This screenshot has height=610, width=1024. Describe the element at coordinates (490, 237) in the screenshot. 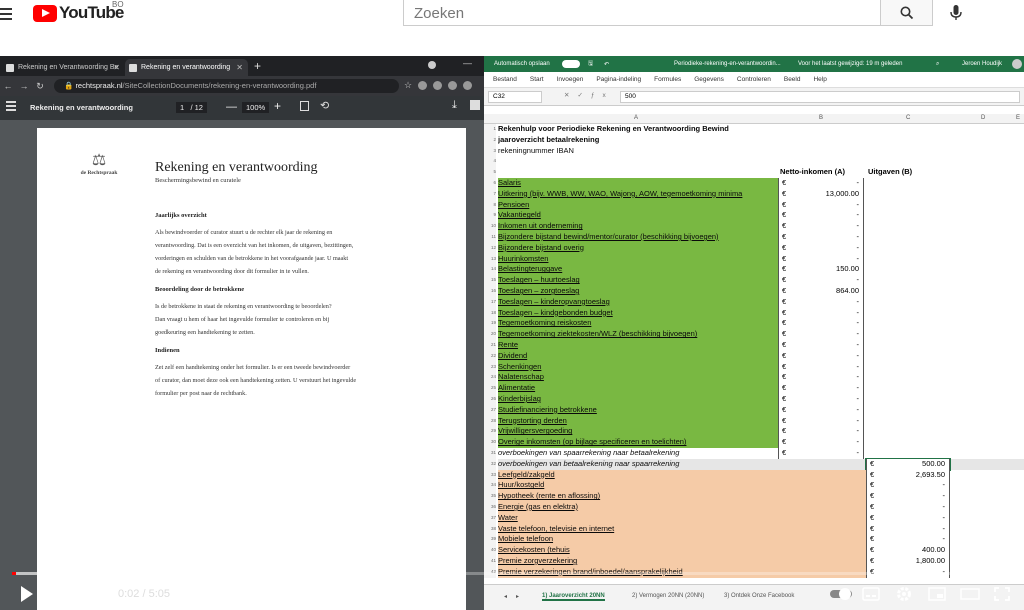

I see `row-number: 11` at that location.